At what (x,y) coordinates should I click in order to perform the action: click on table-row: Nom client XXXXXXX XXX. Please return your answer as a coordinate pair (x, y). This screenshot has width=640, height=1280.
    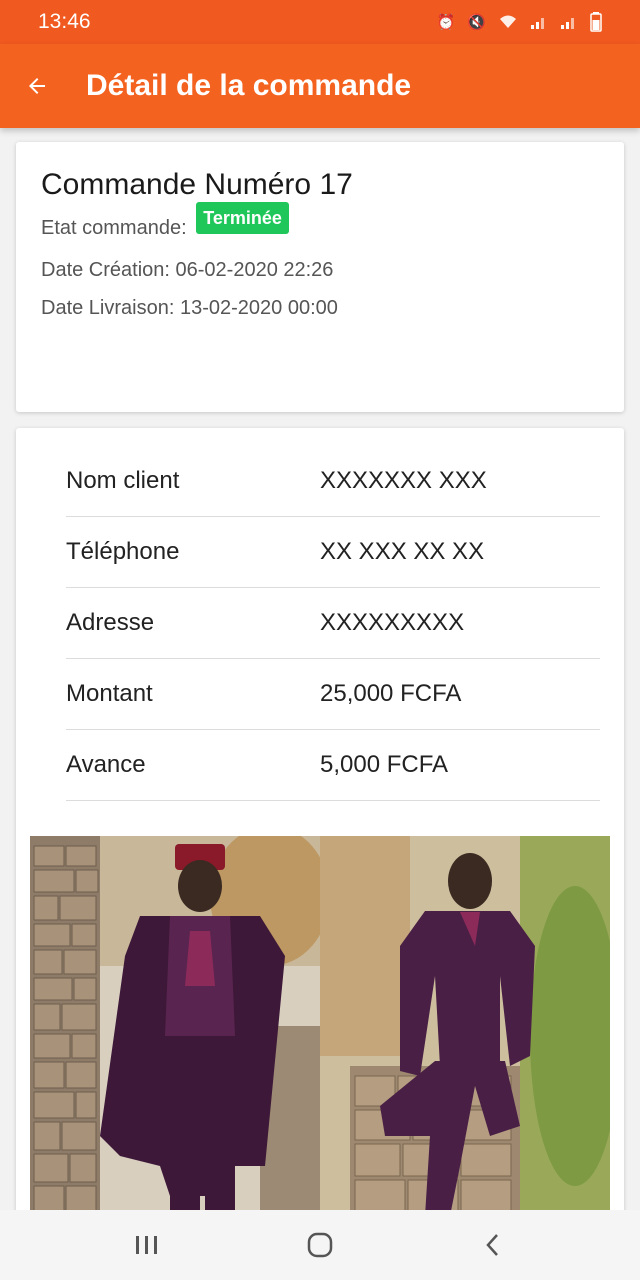
    Looking at the image, I should click on (333, 481).